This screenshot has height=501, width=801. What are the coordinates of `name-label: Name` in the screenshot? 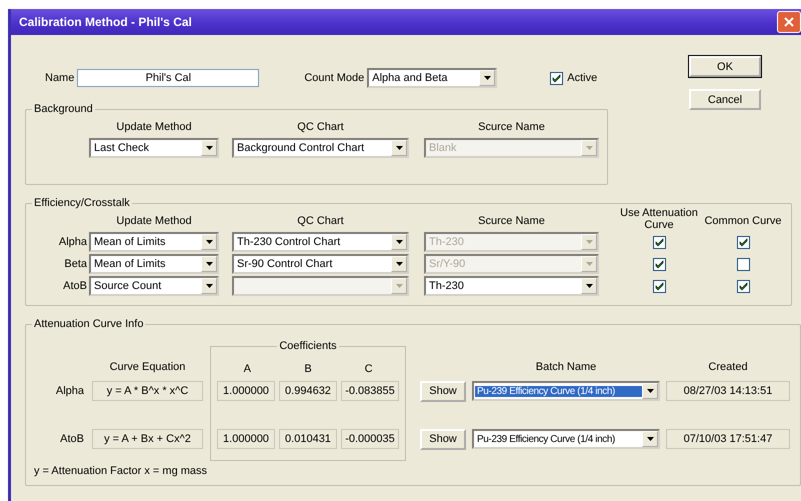 It's located at (60, 78).